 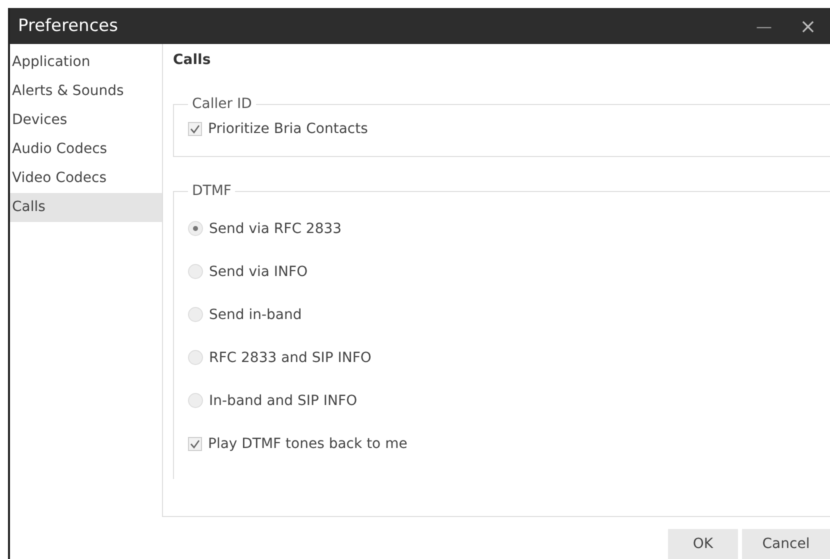 What do you see at coordinates (764, 26) in the screenshot?
I see `minimize-button: —` at bounding box center [764, 26].